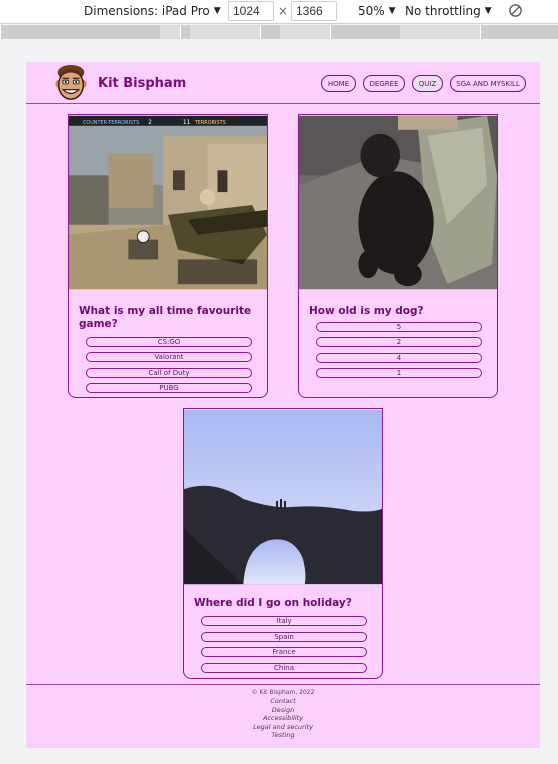 The height and width of the screenshot is (764, 558). I want to click on question-text: What is my all time favourite game?, so click(165, 317).